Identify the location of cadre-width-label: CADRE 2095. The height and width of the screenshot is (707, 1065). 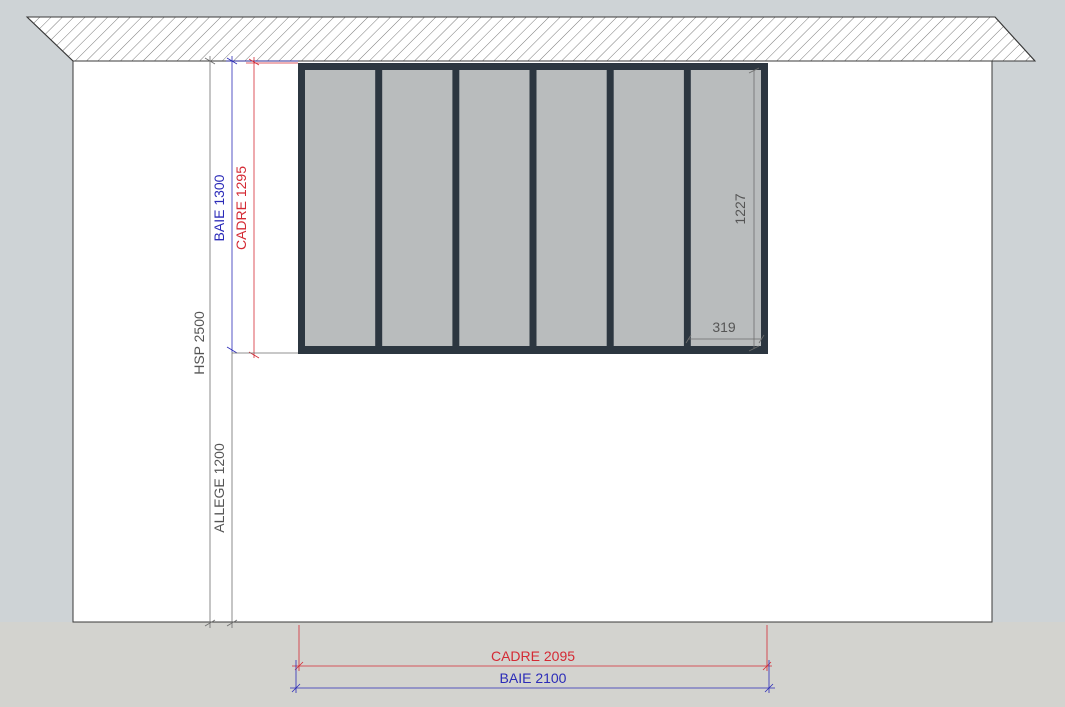
(533, 656).